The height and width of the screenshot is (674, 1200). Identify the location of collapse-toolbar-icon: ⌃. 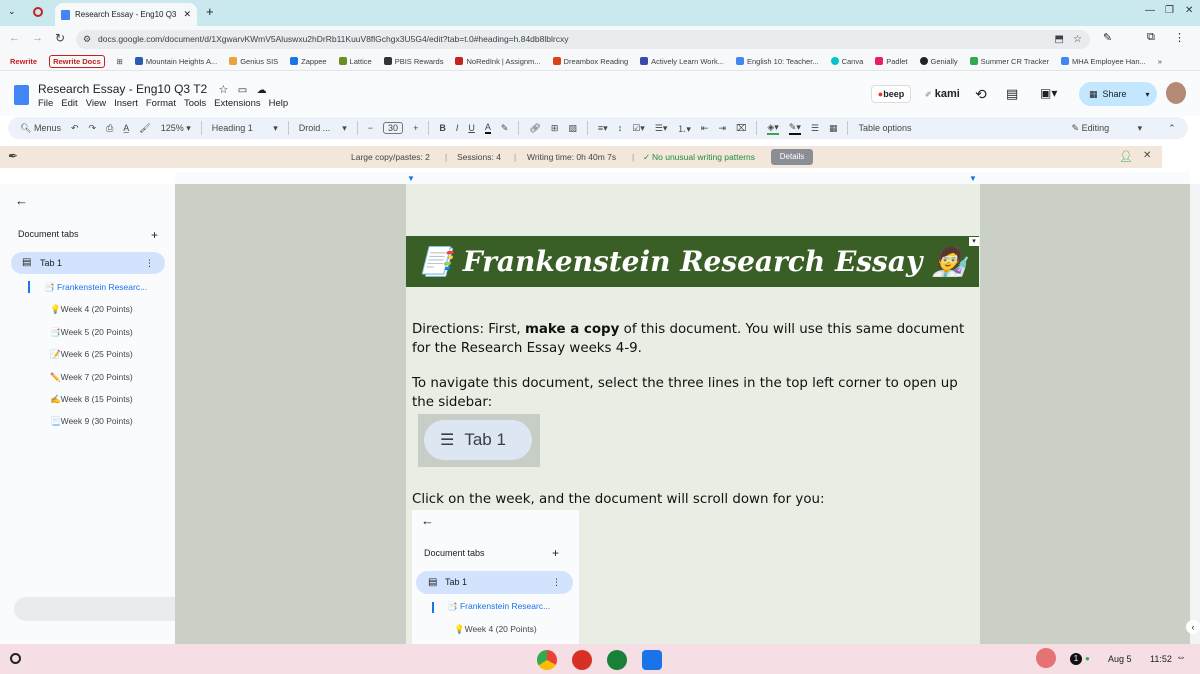
(1172, 128).